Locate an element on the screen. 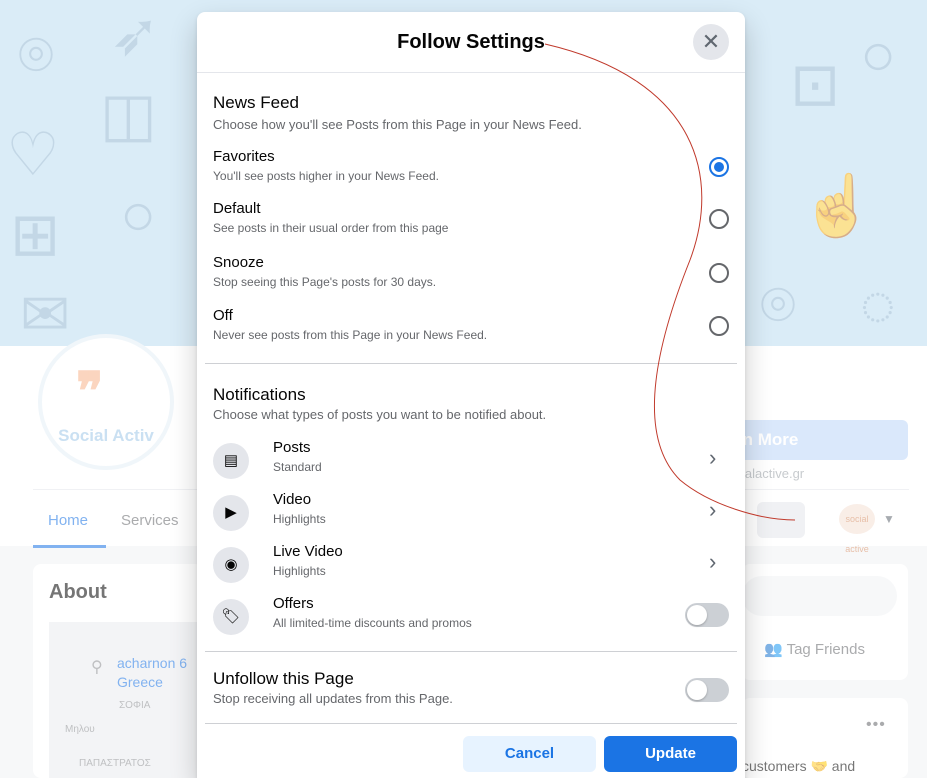 The width and height of the screenshot is (927, 778). offers-toggle is located at coordinates (707, 615).